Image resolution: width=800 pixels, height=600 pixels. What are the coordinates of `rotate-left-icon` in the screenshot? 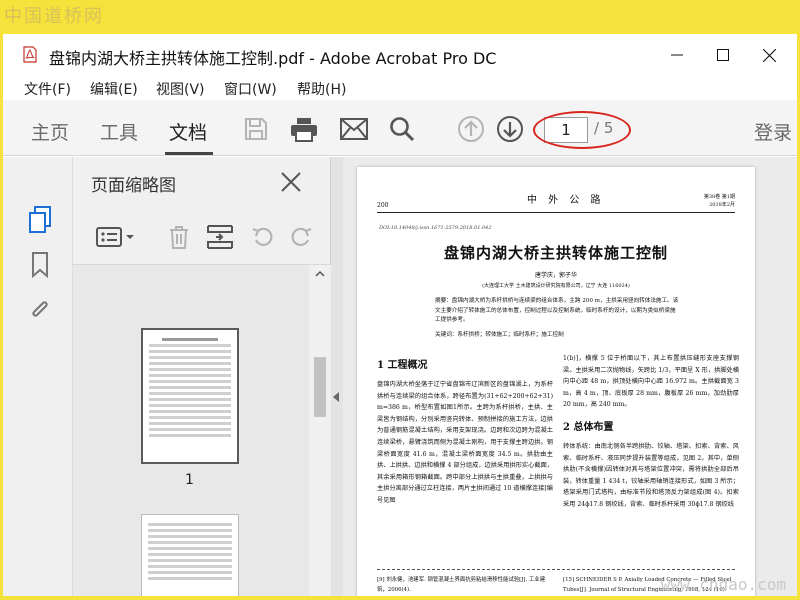 It's located at (262, 237).